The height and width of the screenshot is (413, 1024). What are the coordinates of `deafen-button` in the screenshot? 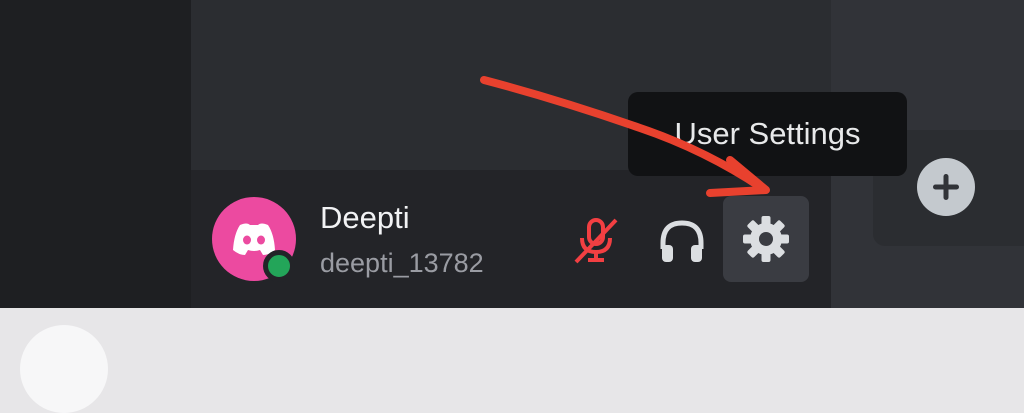 It's located at (682, 242).